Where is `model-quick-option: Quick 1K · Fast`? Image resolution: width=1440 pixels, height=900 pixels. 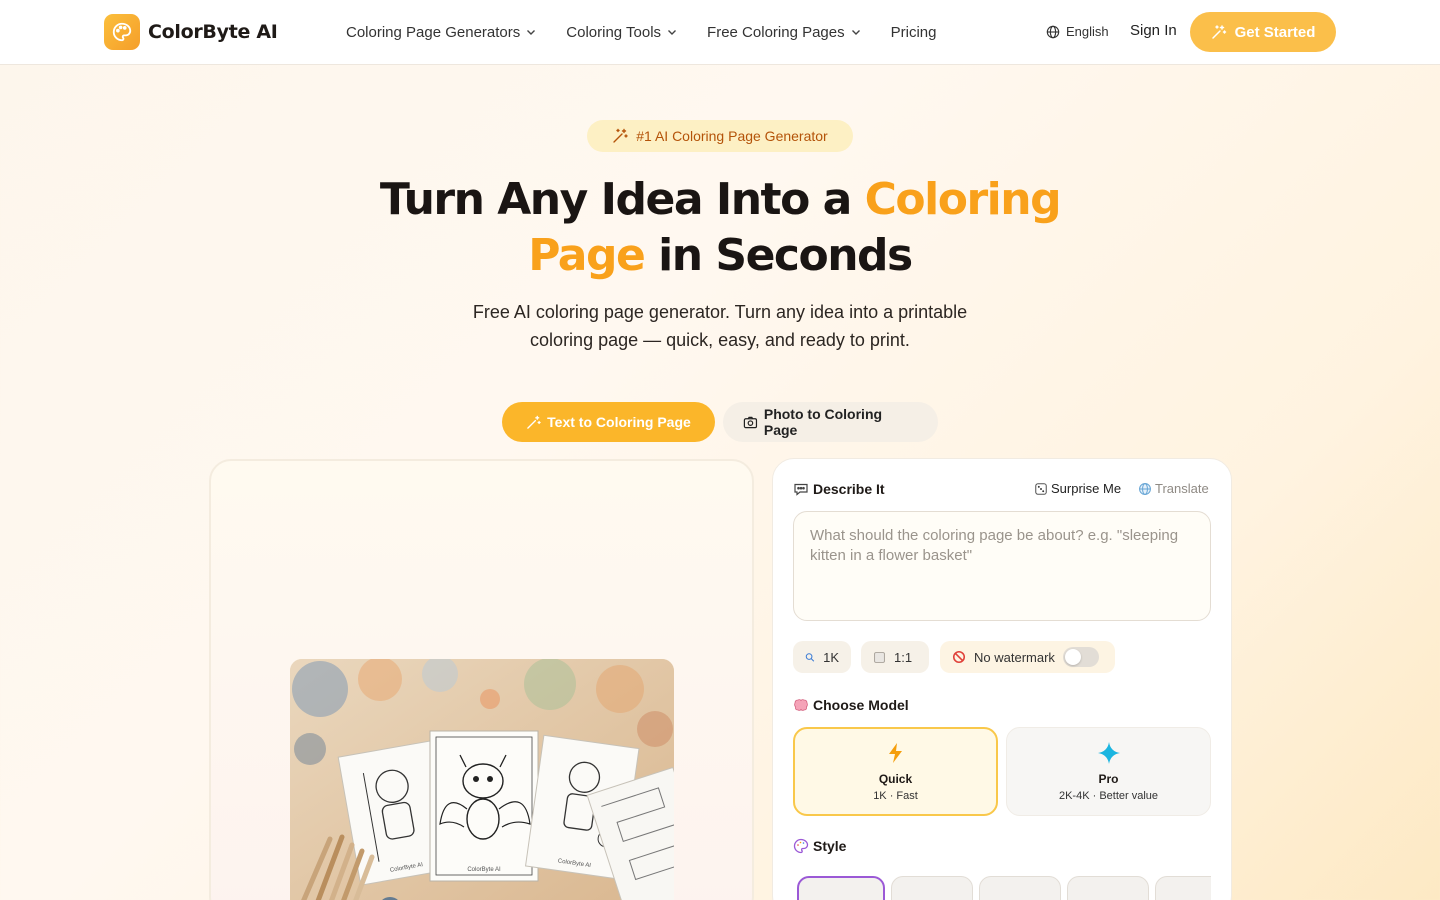 model-quick-option: Quick 1K · Fast is located at coordinates (895, 771).